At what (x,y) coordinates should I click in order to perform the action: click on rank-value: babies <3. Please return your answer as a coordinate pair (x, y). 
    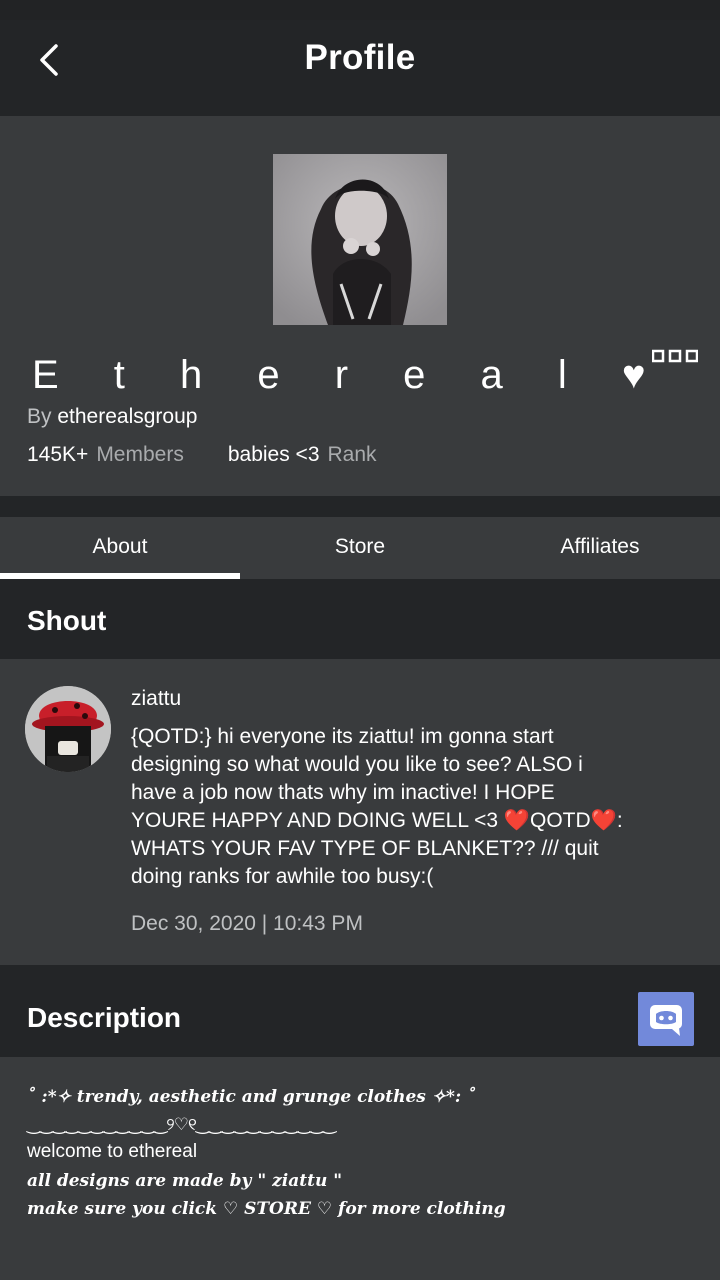
    Looking at the image, I should click on (273, 454).